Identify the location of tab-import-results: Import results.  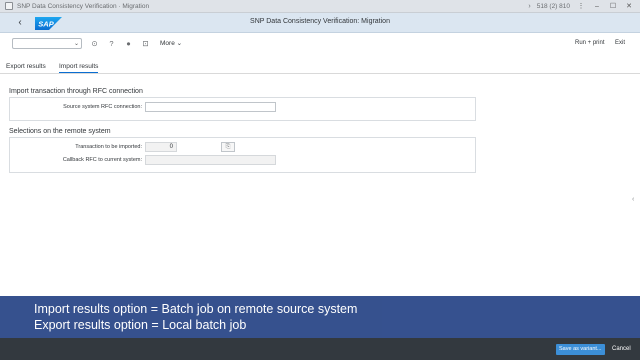
(79, 68).